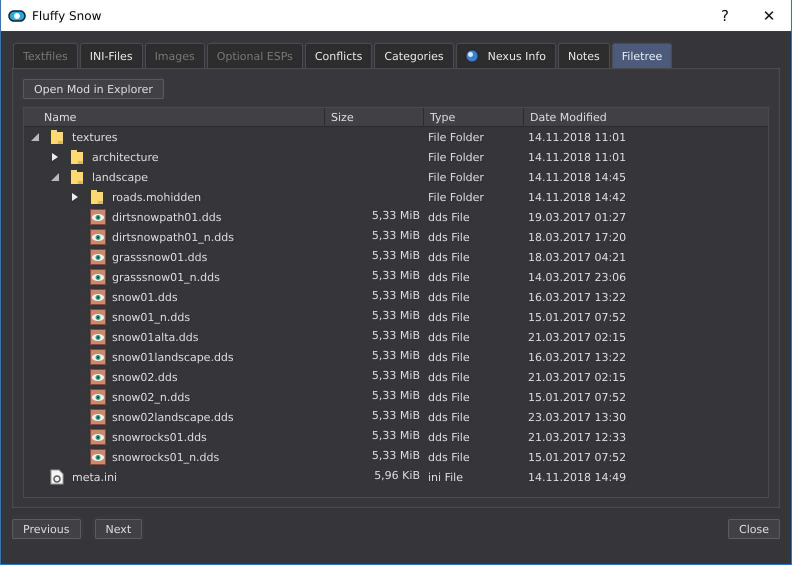 This screenshot has width=792, height=565. Describe the element at coordinates (754, 529) in the screenshot. I see `close-dialog-button: Close` at that location.